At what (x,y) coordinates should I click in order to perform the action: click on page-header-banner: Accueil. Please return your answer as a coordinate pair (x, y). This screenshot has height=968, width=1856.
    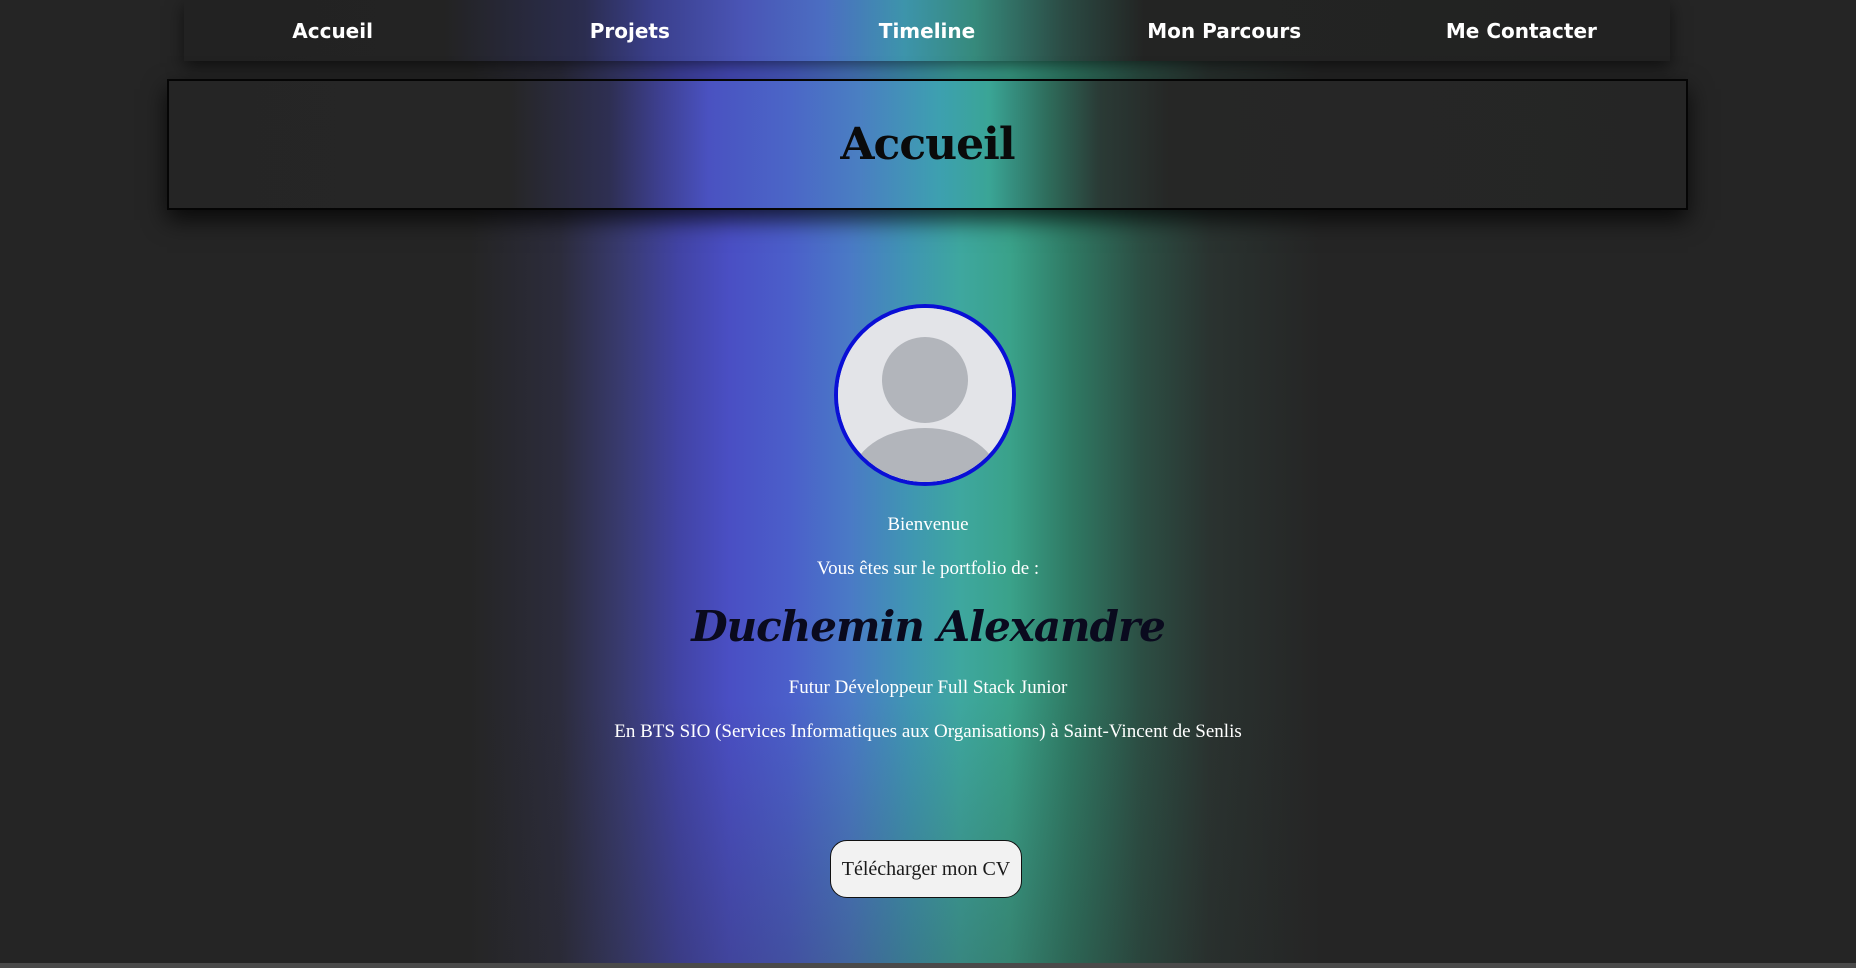
    Looking at the image, I should click on (927, 144).